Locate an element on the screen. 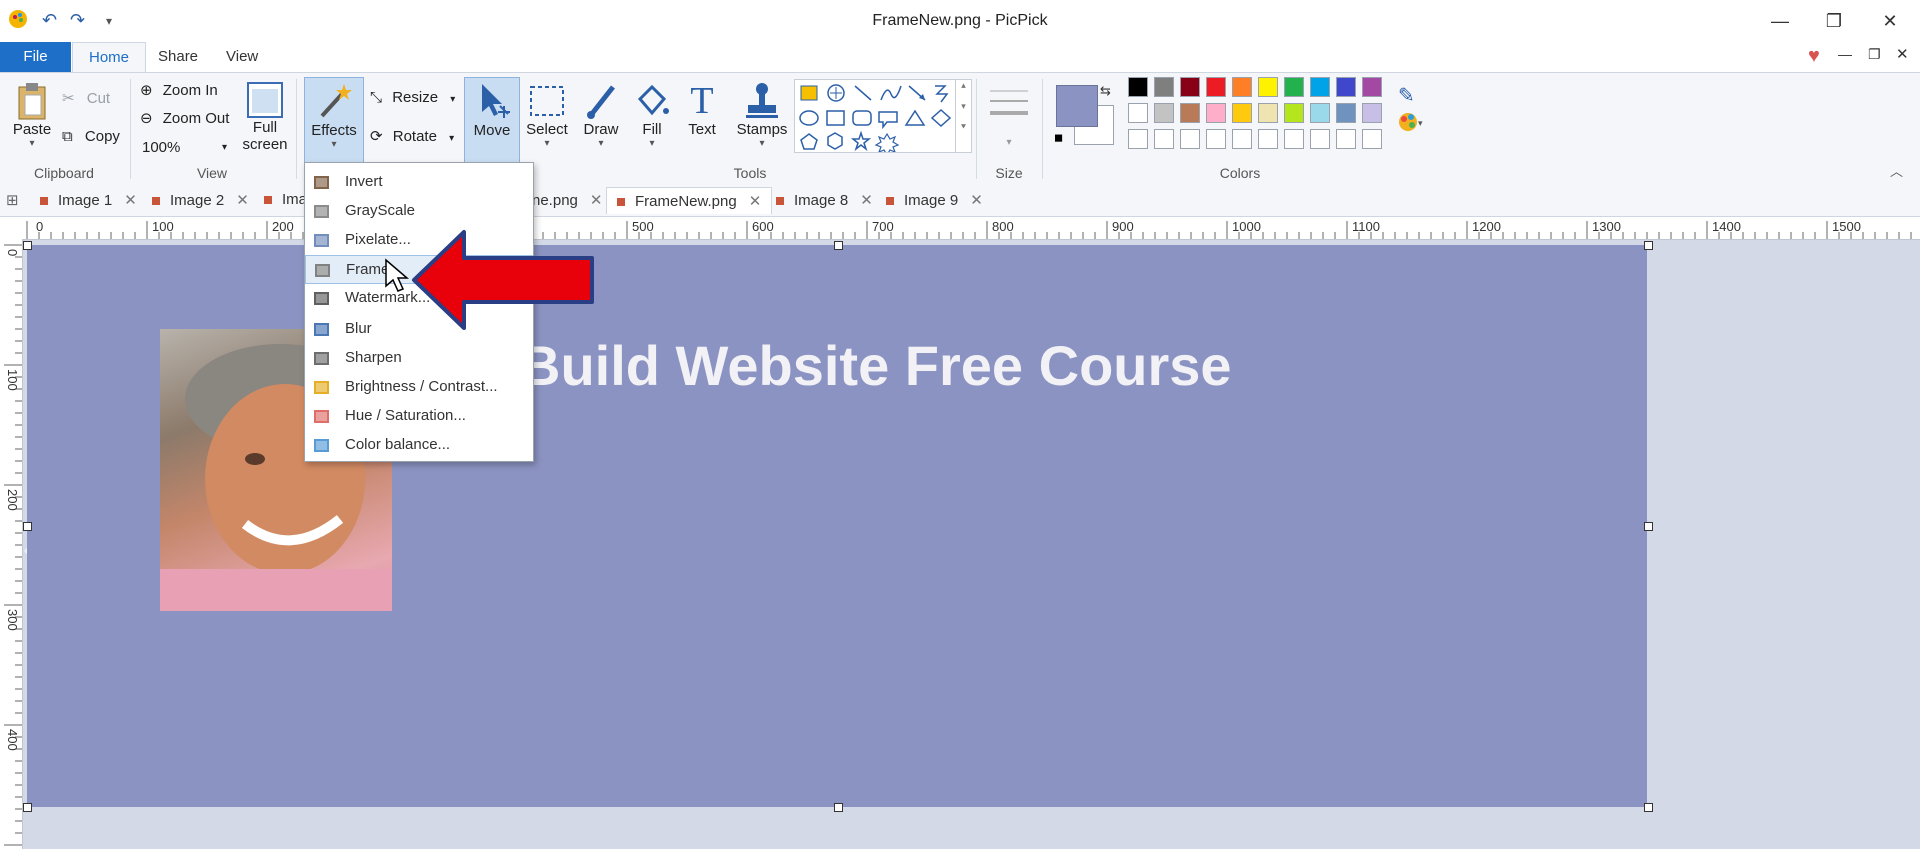 The image size is (1920, 849). tab-view: View is located at coordinates (242, 57).